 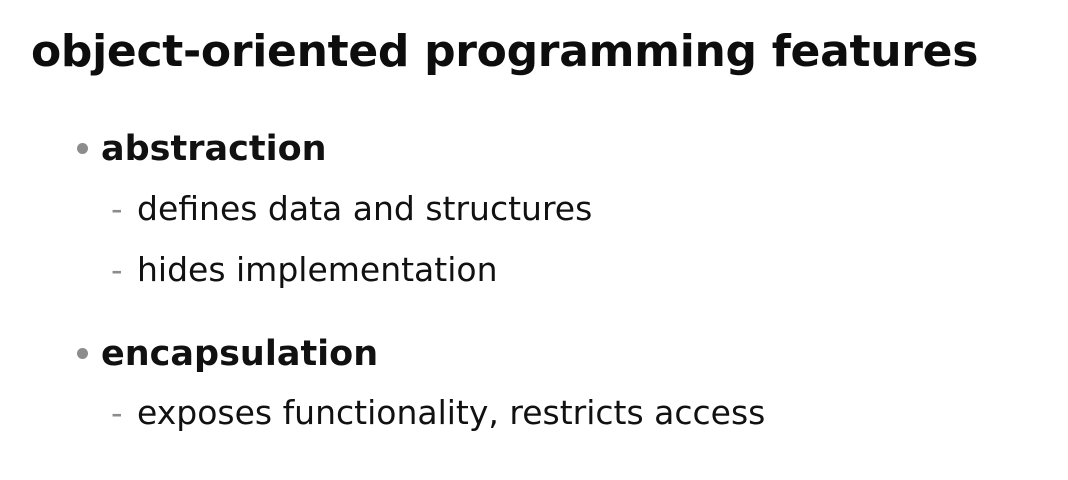 What do you see at coordinates (317, 269) in the screenshot?
I see `subitem-text: hides implementation` at bounding box center [317, 269].